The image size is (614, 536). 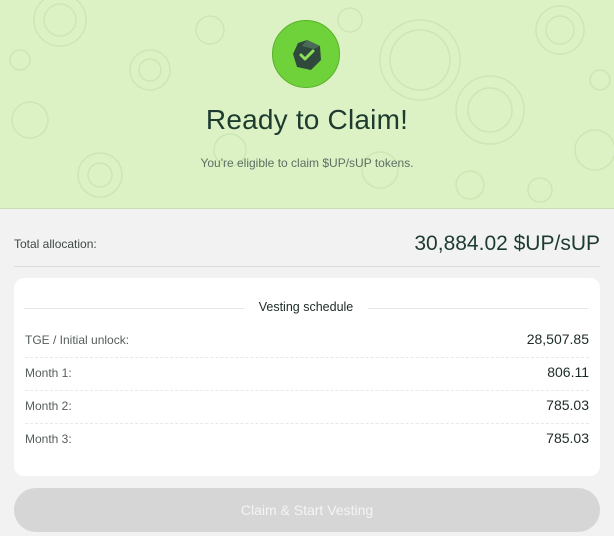 What do you see at coordinates (55, 244) in the screenshot?
I see `total-allocation-label: Total allocation:` at bounding box center [55, 244].